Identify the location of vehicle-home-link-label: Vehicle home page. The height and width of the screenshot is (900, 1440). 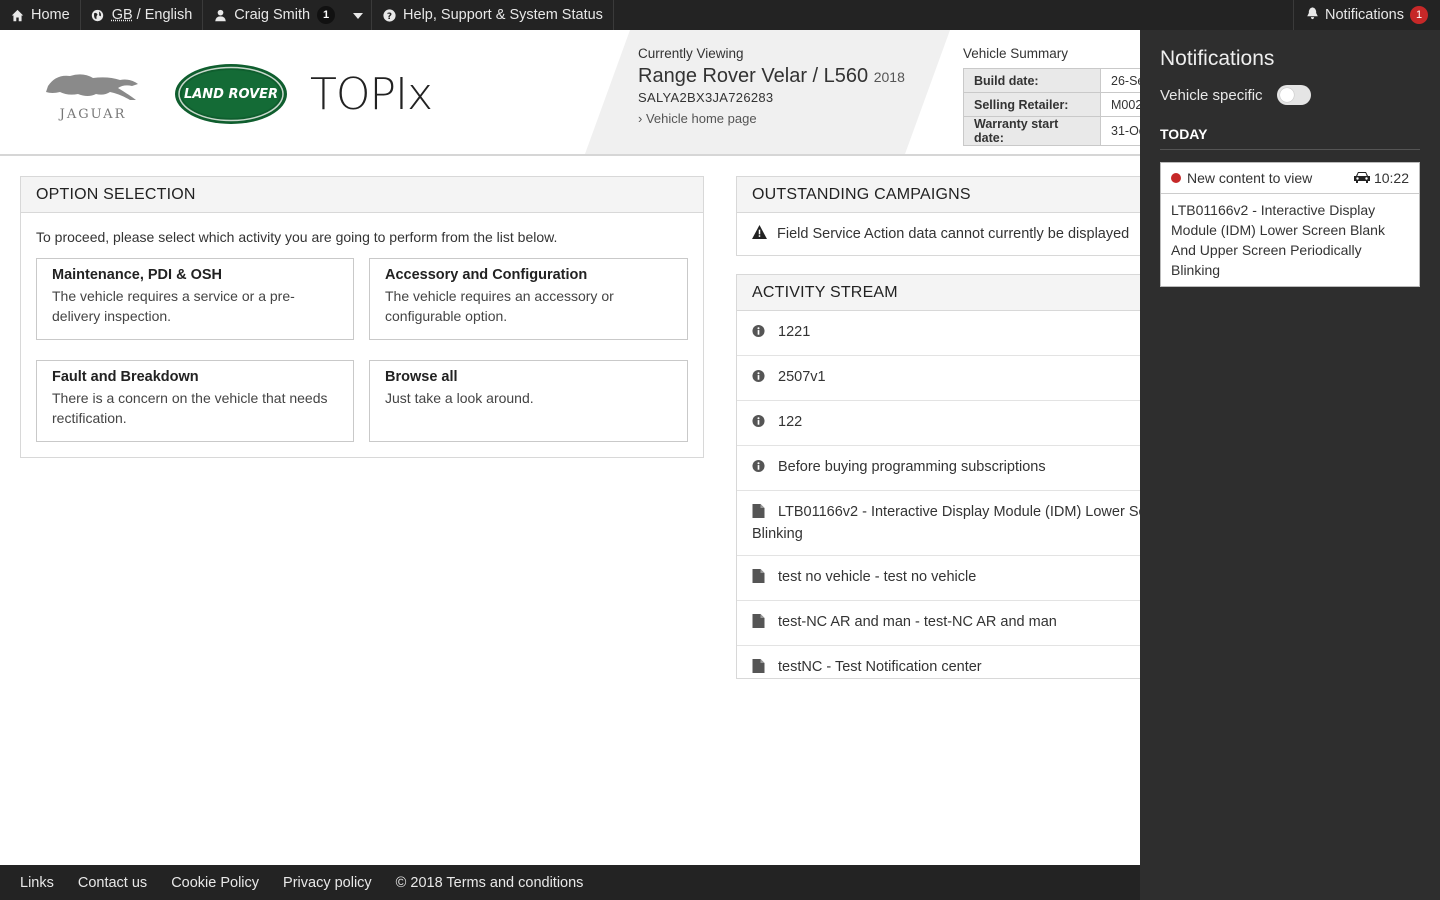
(701, 118).